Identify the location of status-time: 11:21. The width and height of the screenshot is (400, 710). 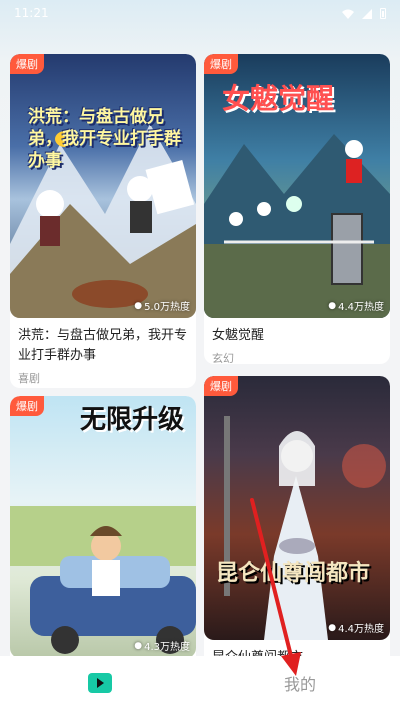
(31, 13).